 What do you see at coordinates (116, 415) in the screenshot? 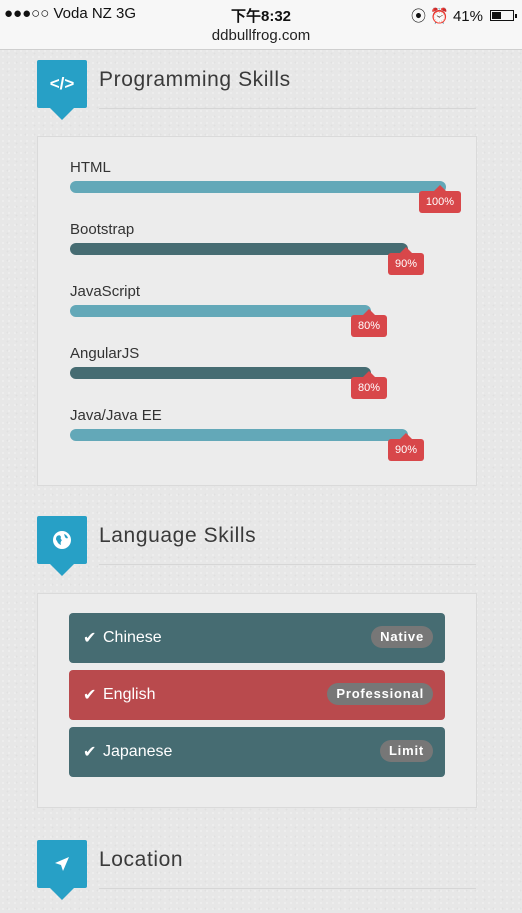
I see `skill-label: Java/Java EE` at bounding box center [116, 415].